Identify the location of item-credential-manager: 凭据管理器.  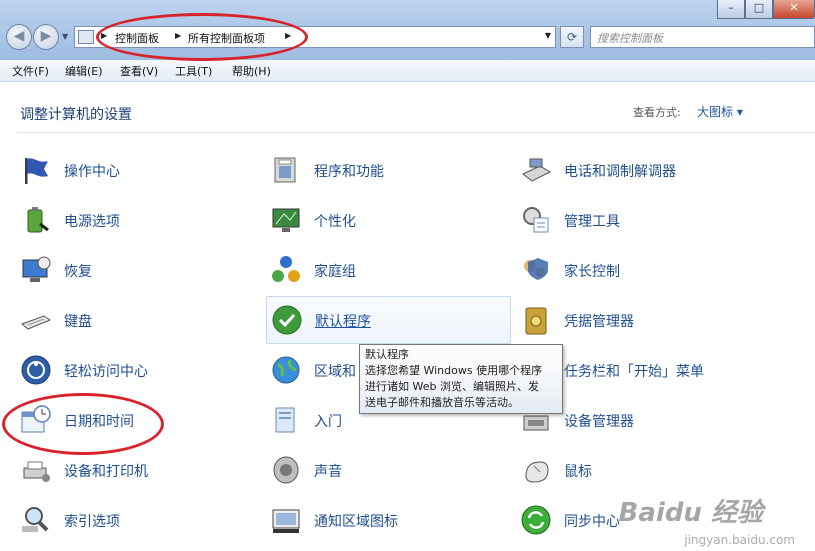
(630, 321).